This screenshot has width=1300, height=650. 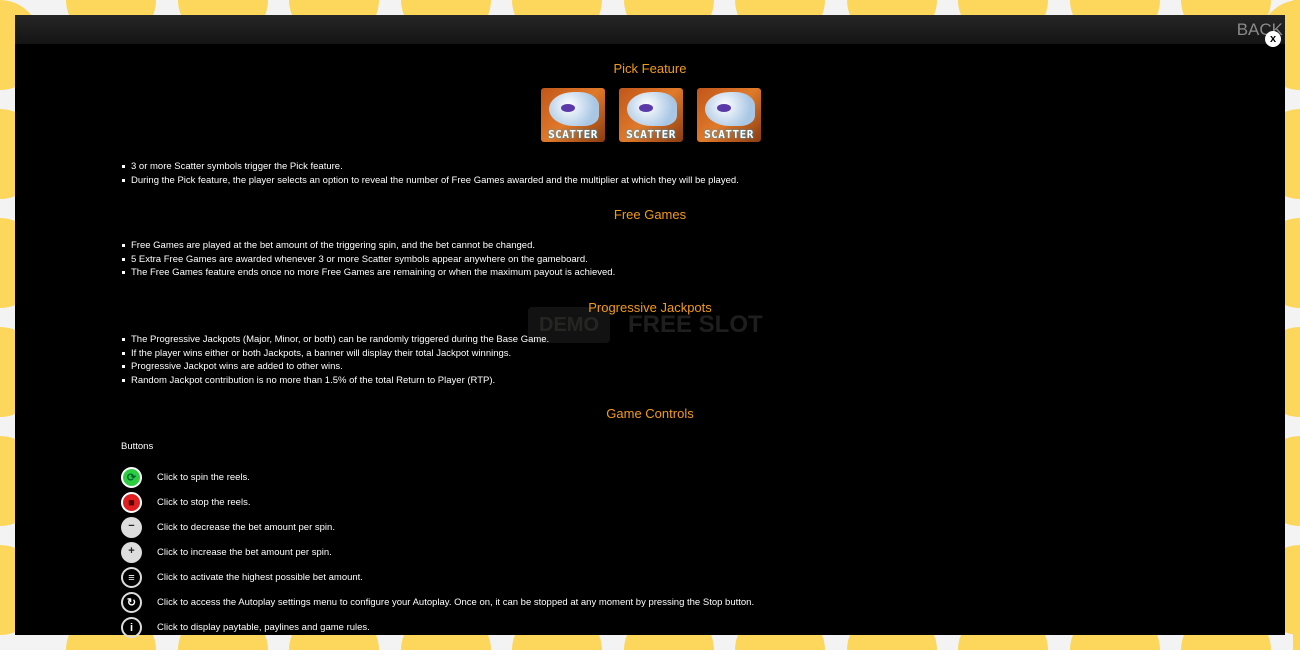 I want to click on free-games-title: Free Games, so click(x=650, y=214).